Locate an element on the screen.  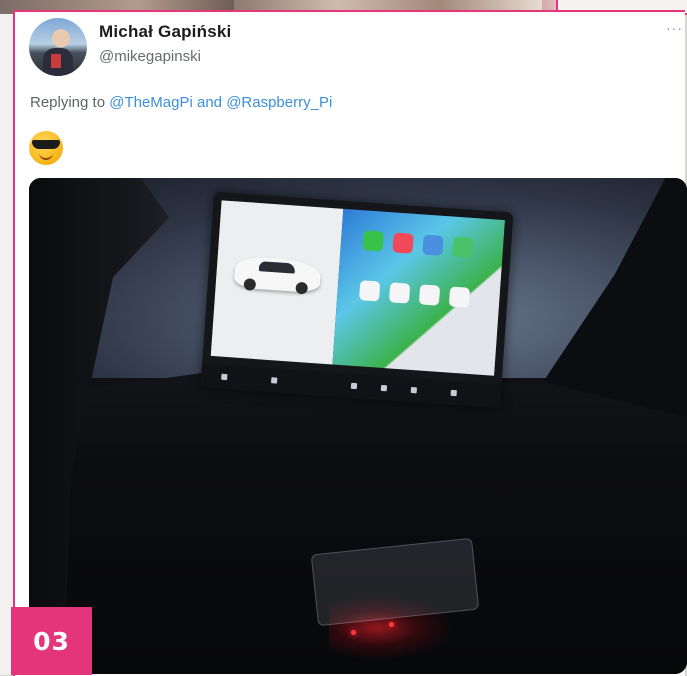
reply-conjunction: and is located at coordinates (209, 102).